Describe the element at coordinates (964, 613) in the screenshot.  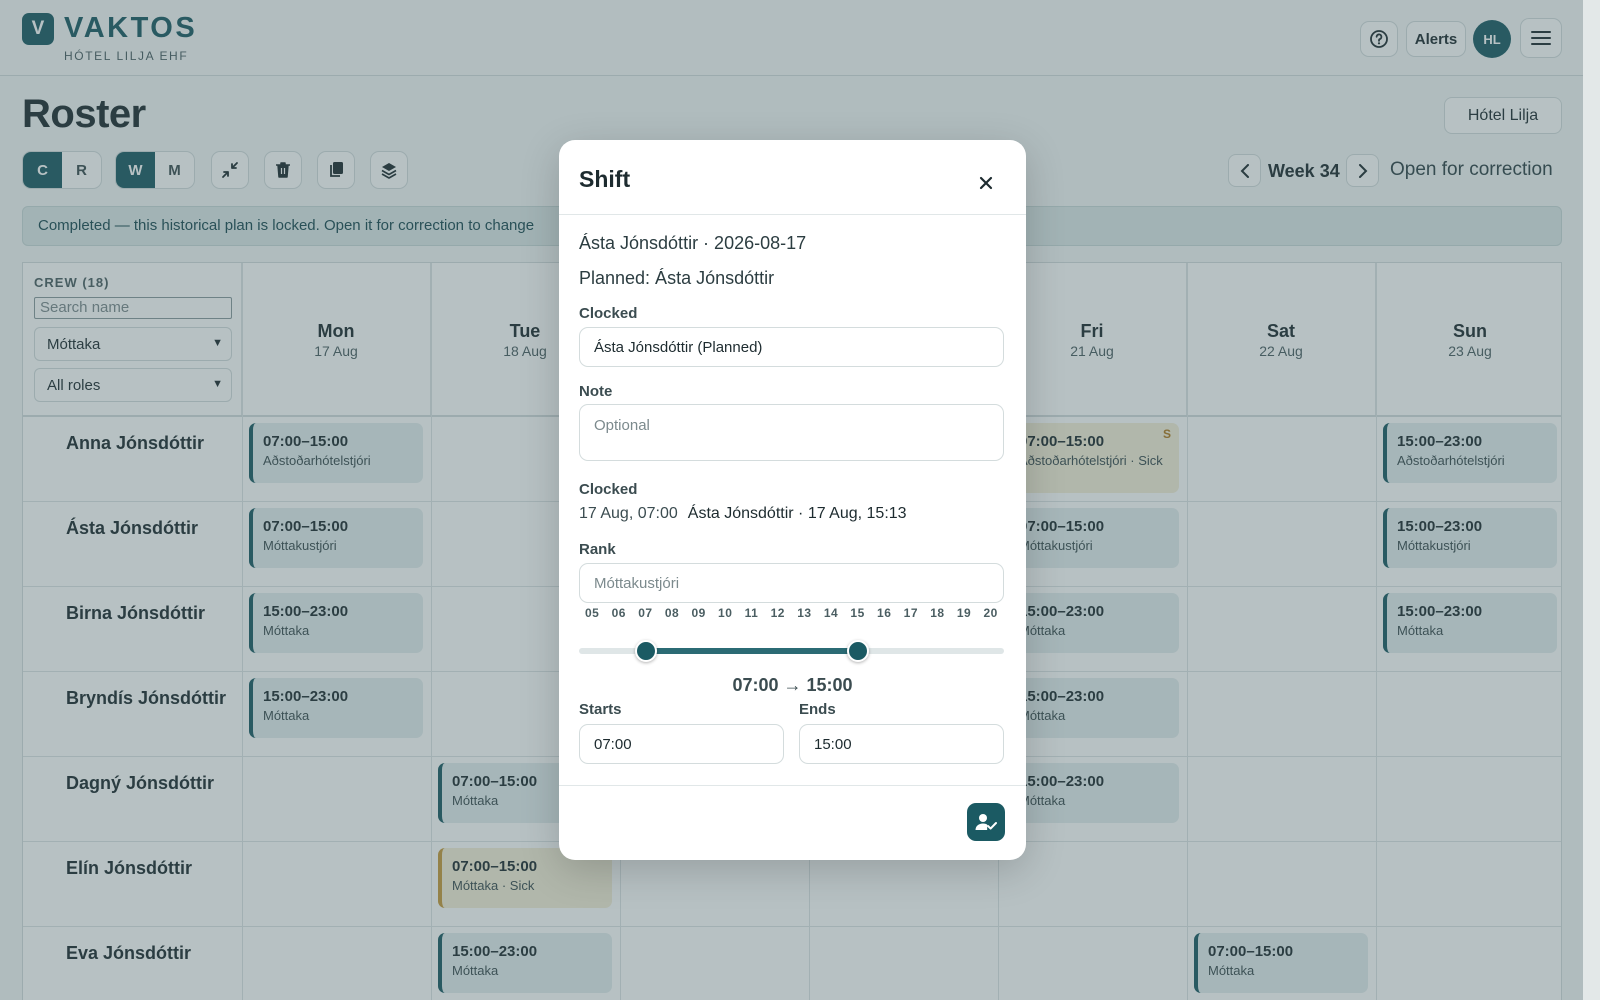
I see `hour-tick: 19` at that location.